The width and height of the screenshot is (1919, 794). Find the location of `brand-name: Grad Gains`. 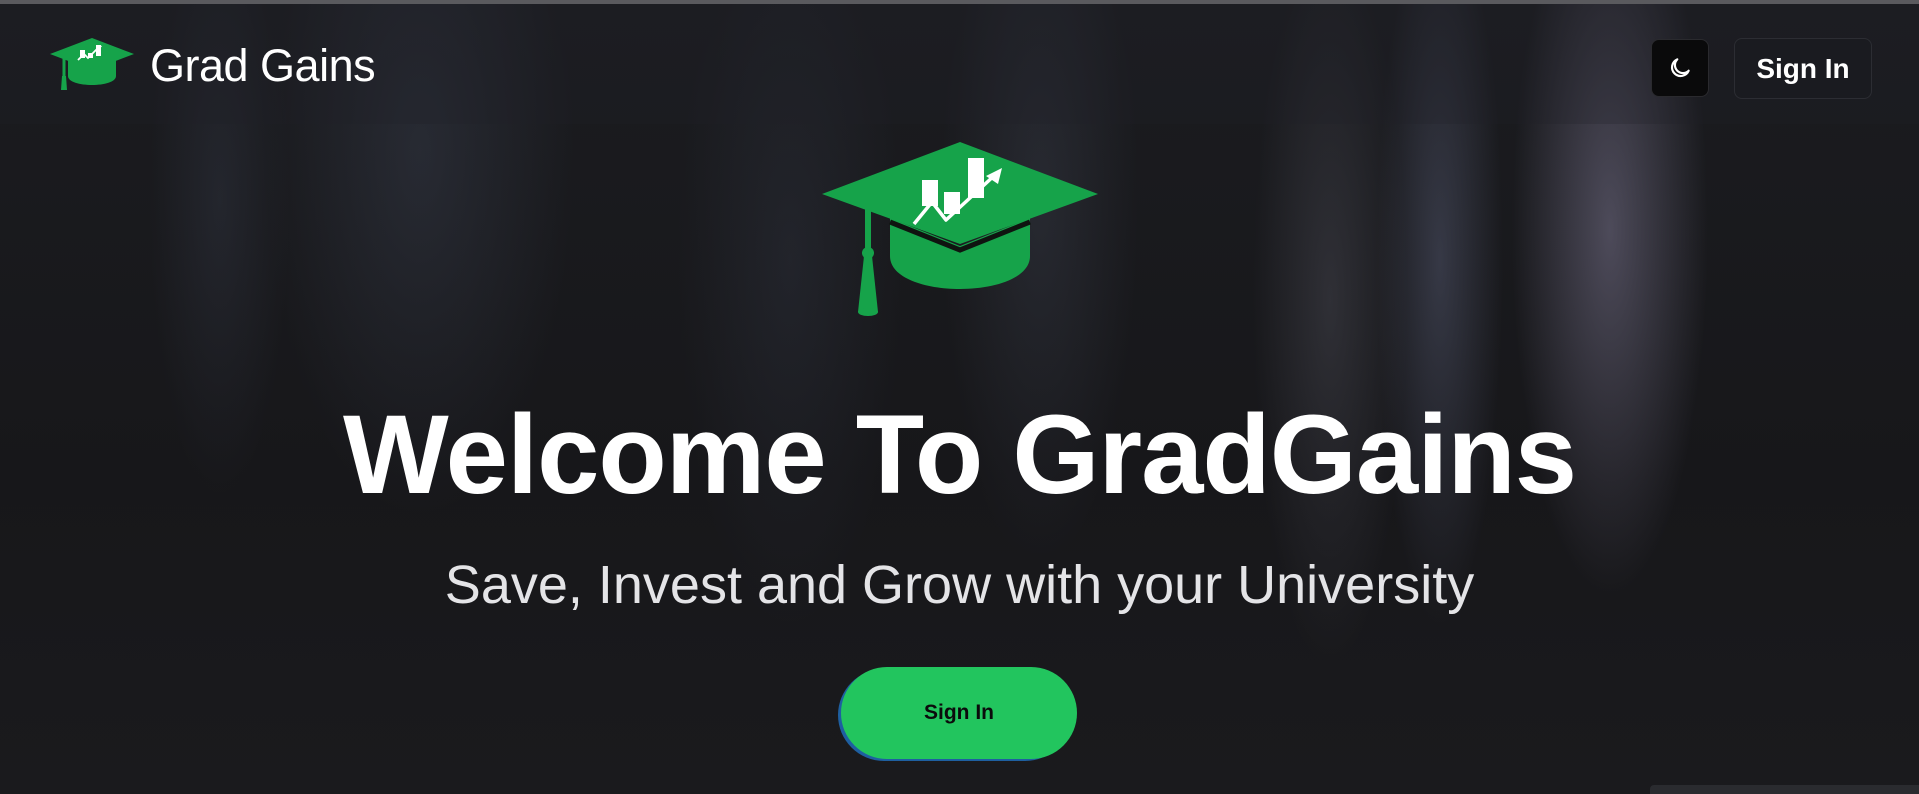

brand-name: Grad Gains is located at coordinates (263, 65).